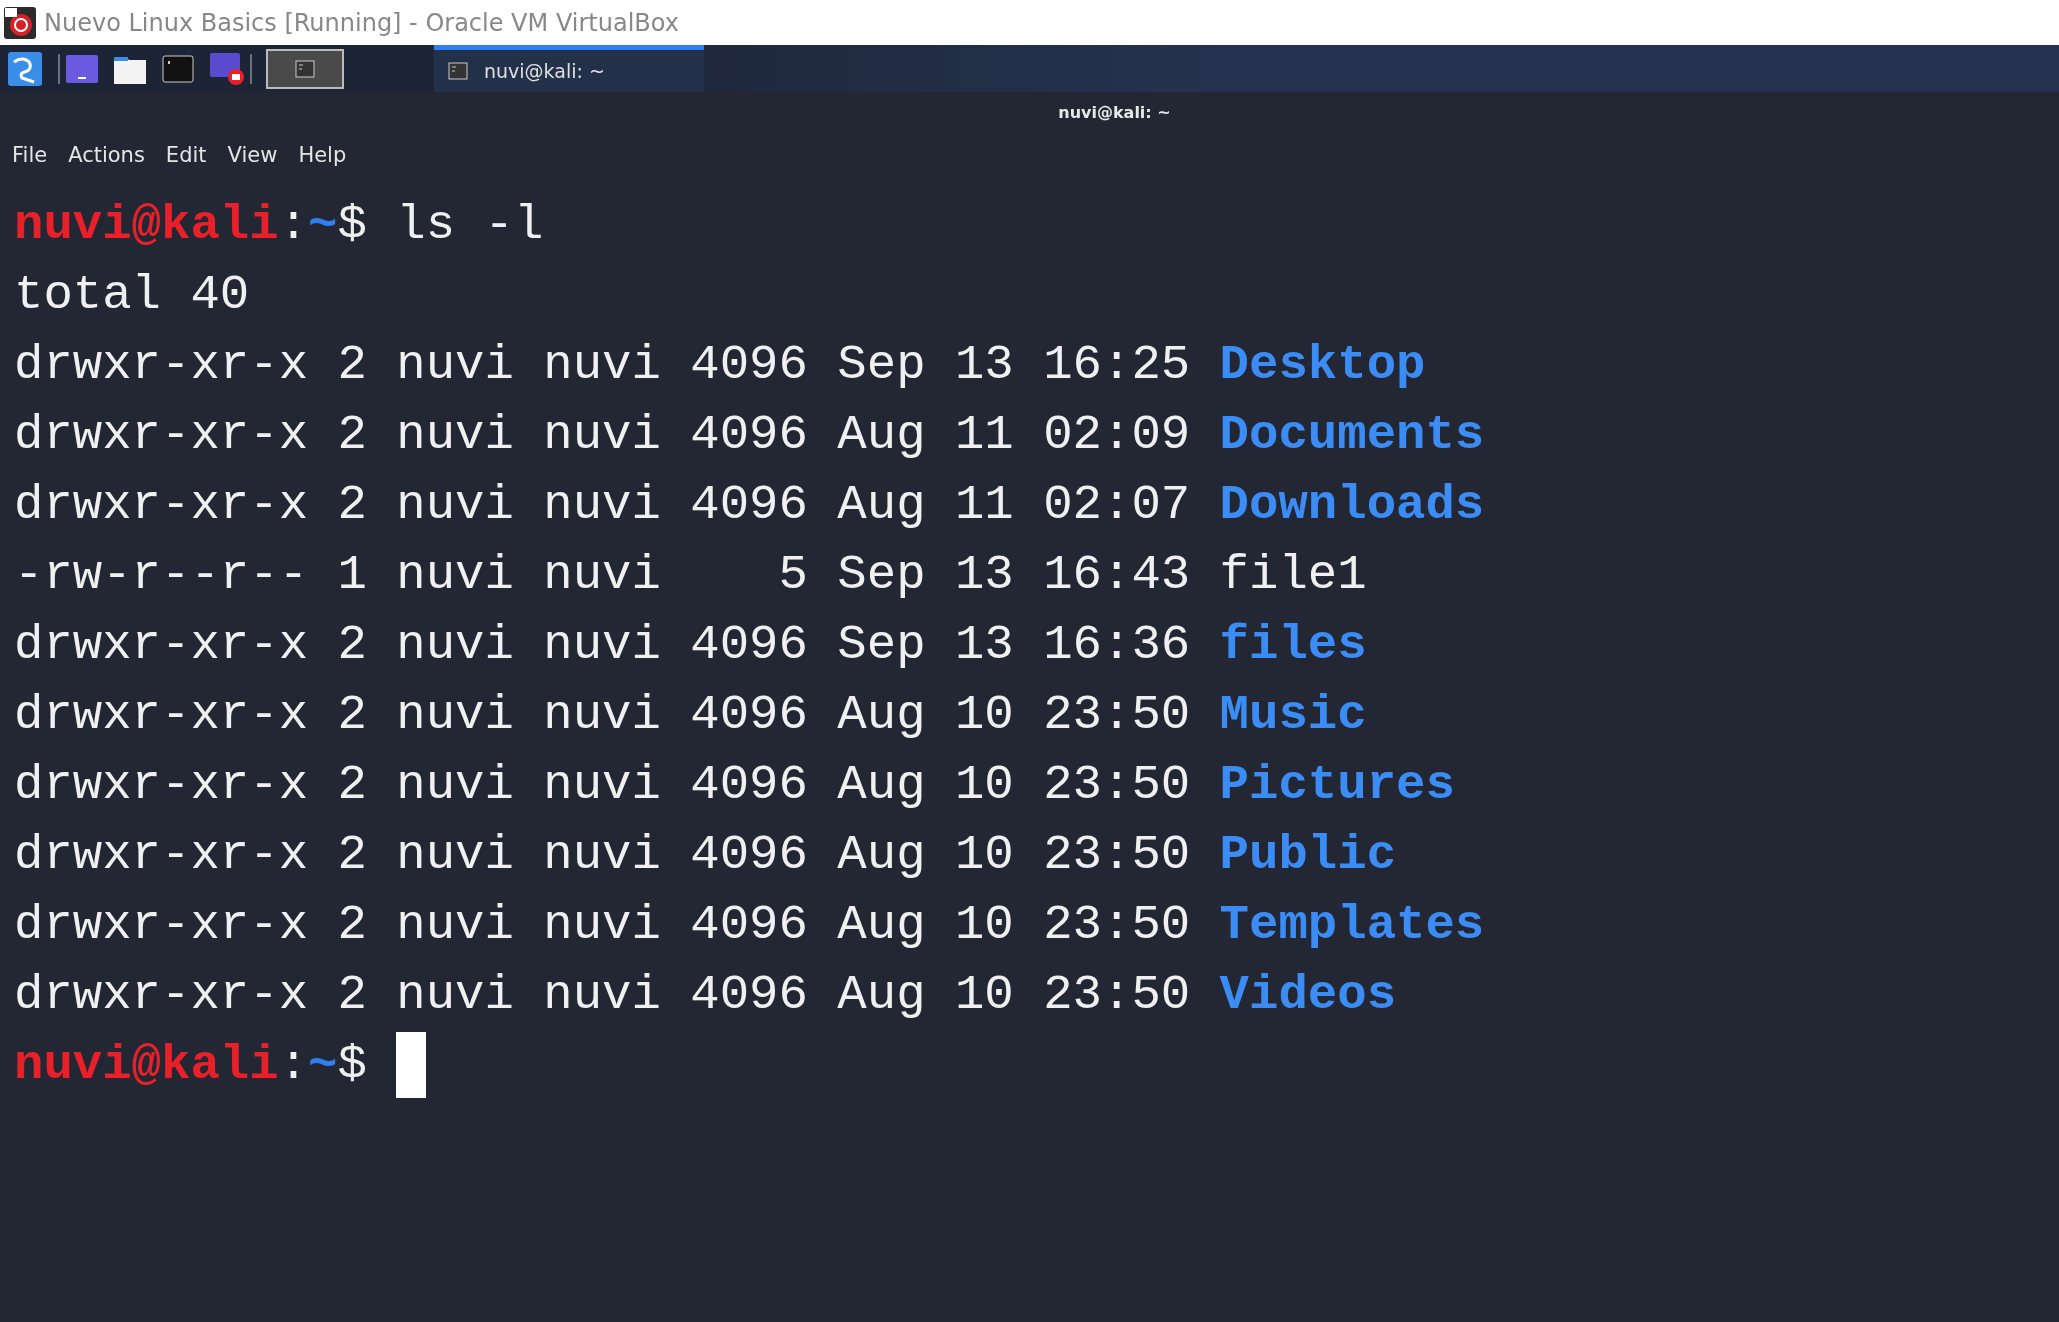 This screenshot has width=2059, height=1322. I want to click on command-text: ls -l, so click(470, 225).